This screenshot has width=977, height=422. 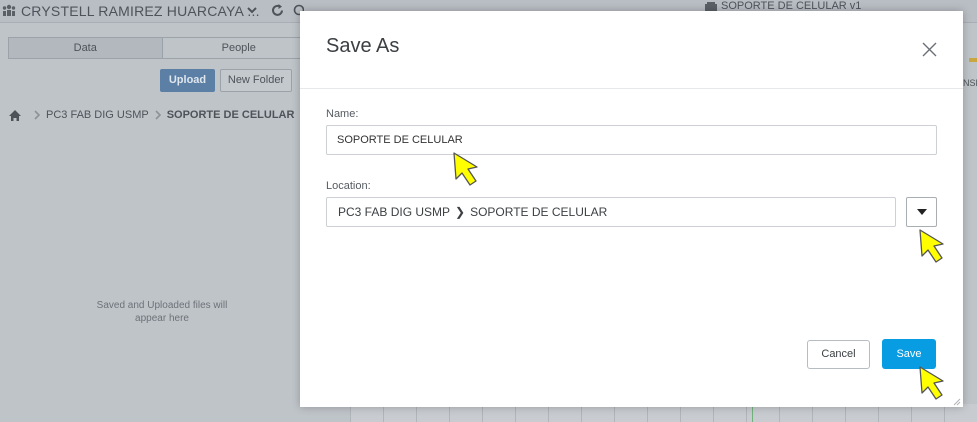 What do you see at coordinates (838, 354) in the screenshot?
I see `cancel-button: Cancel` at bounding box center [838, 354].